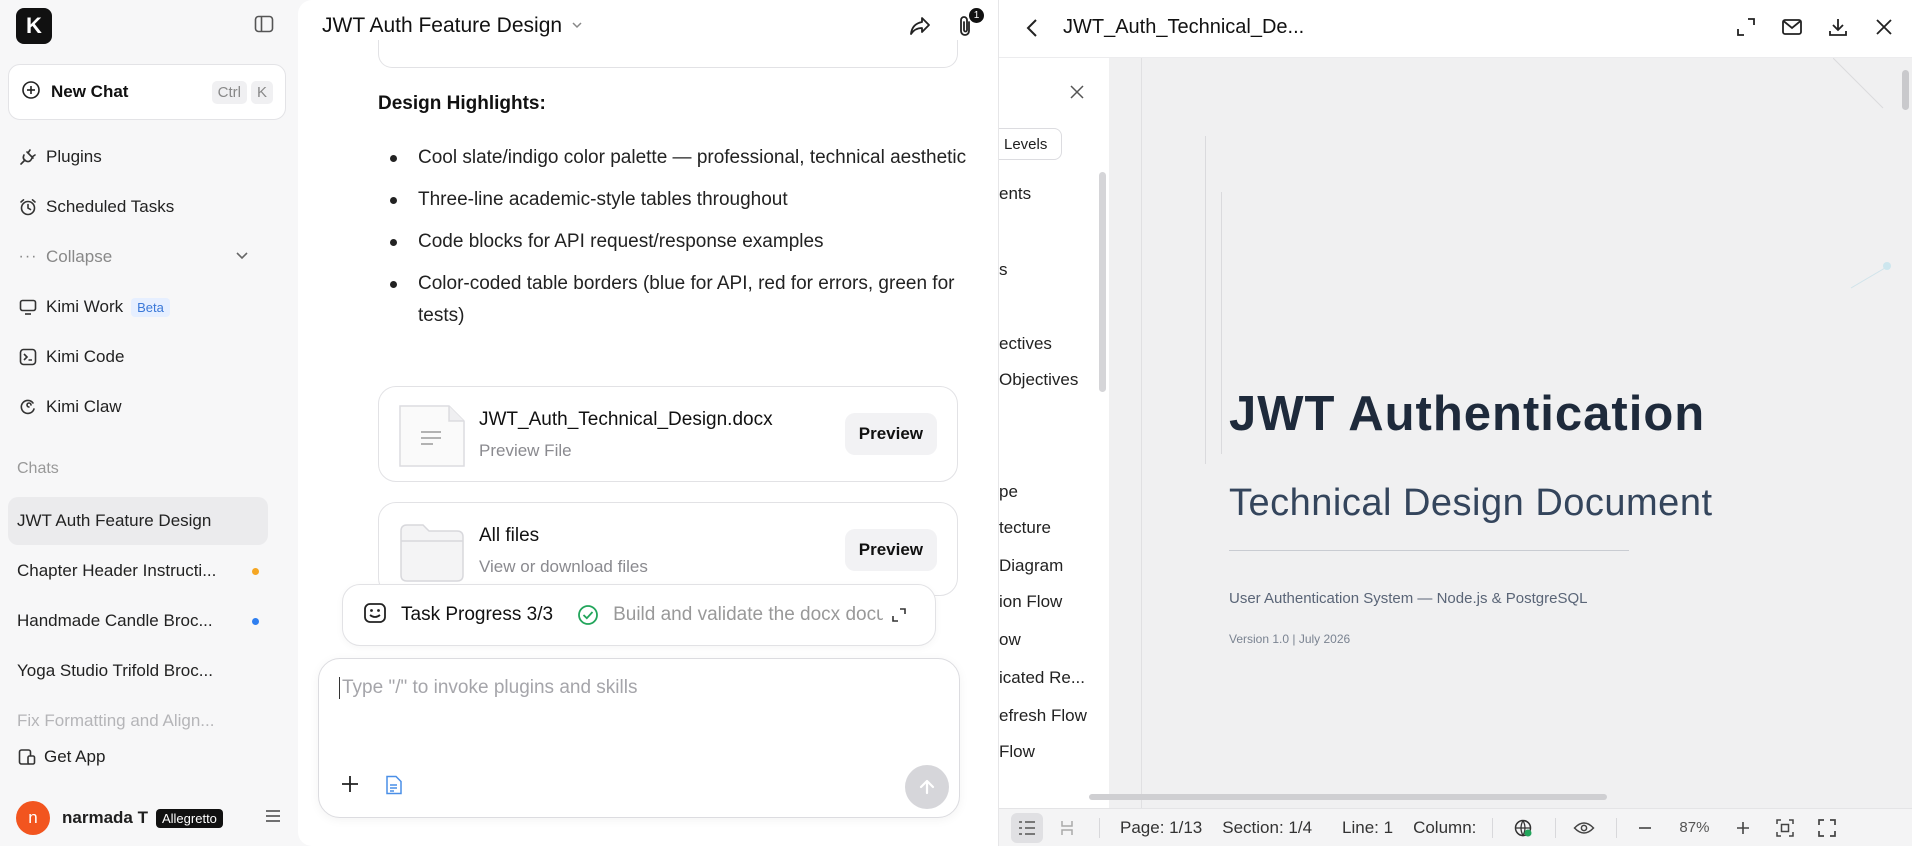  I want to click on sidebar-item-kimi-claw: Kimi Claw, so click(147, 407).